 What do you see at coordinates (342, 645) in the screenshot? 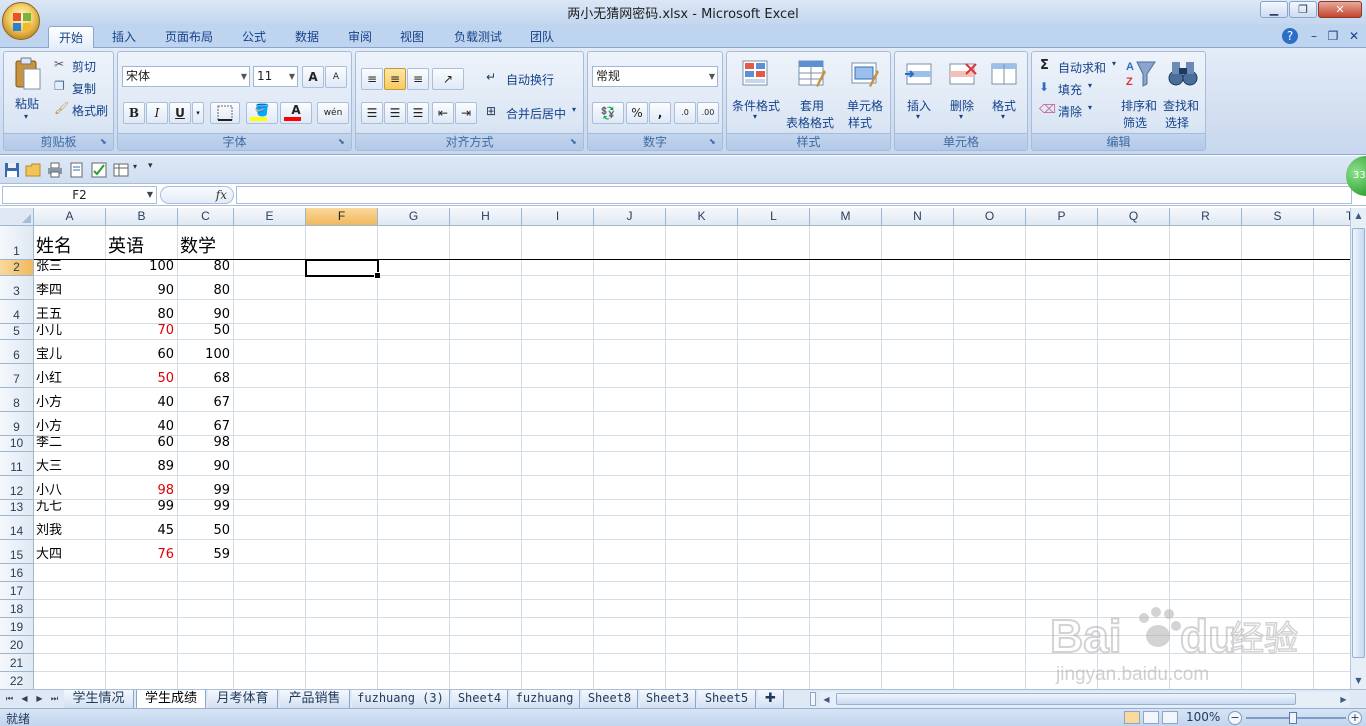
I see `cell-f20` at bounding box center [342, 645].